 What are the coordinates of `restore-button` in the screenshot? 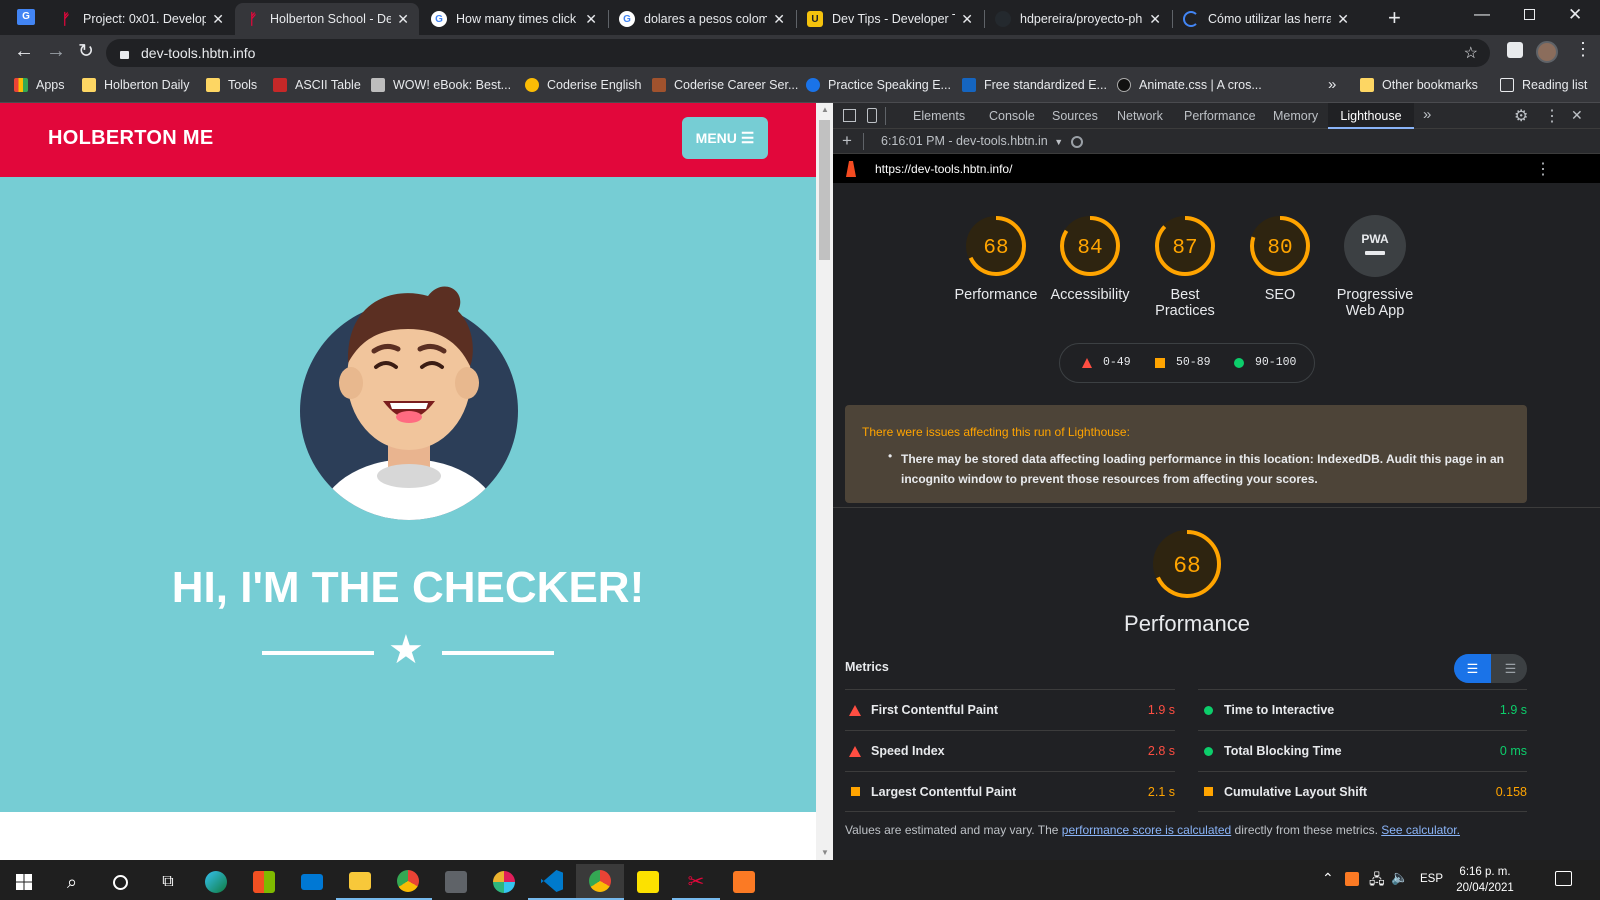 It's located at (1529, 14).